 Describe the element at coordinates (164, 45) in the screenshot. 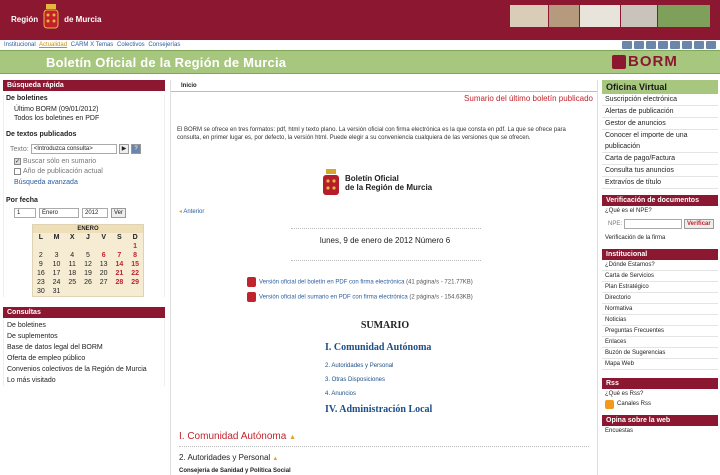

I see `nav-consejerias: Consejerías` at that location.